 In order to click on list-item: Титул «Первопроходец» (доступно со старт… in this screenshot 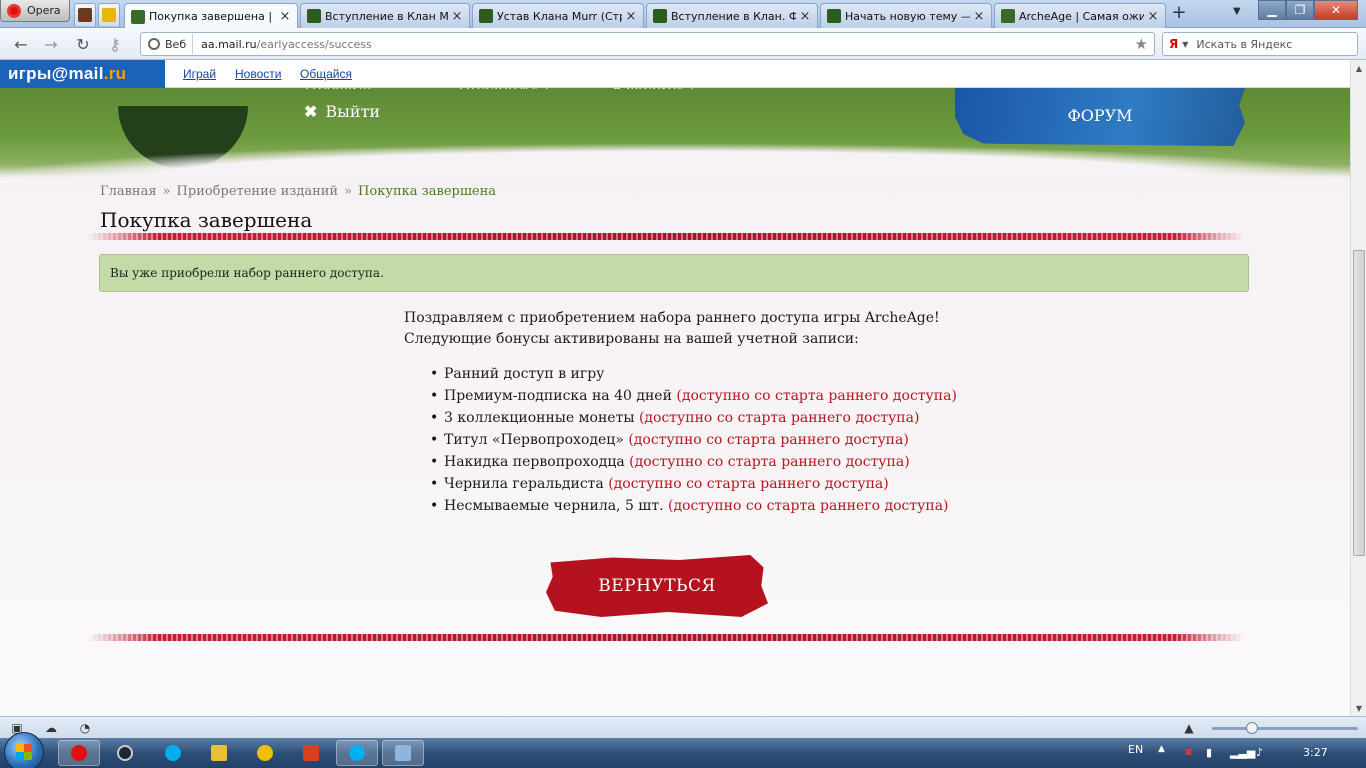, I will do `click(707, 440)`.